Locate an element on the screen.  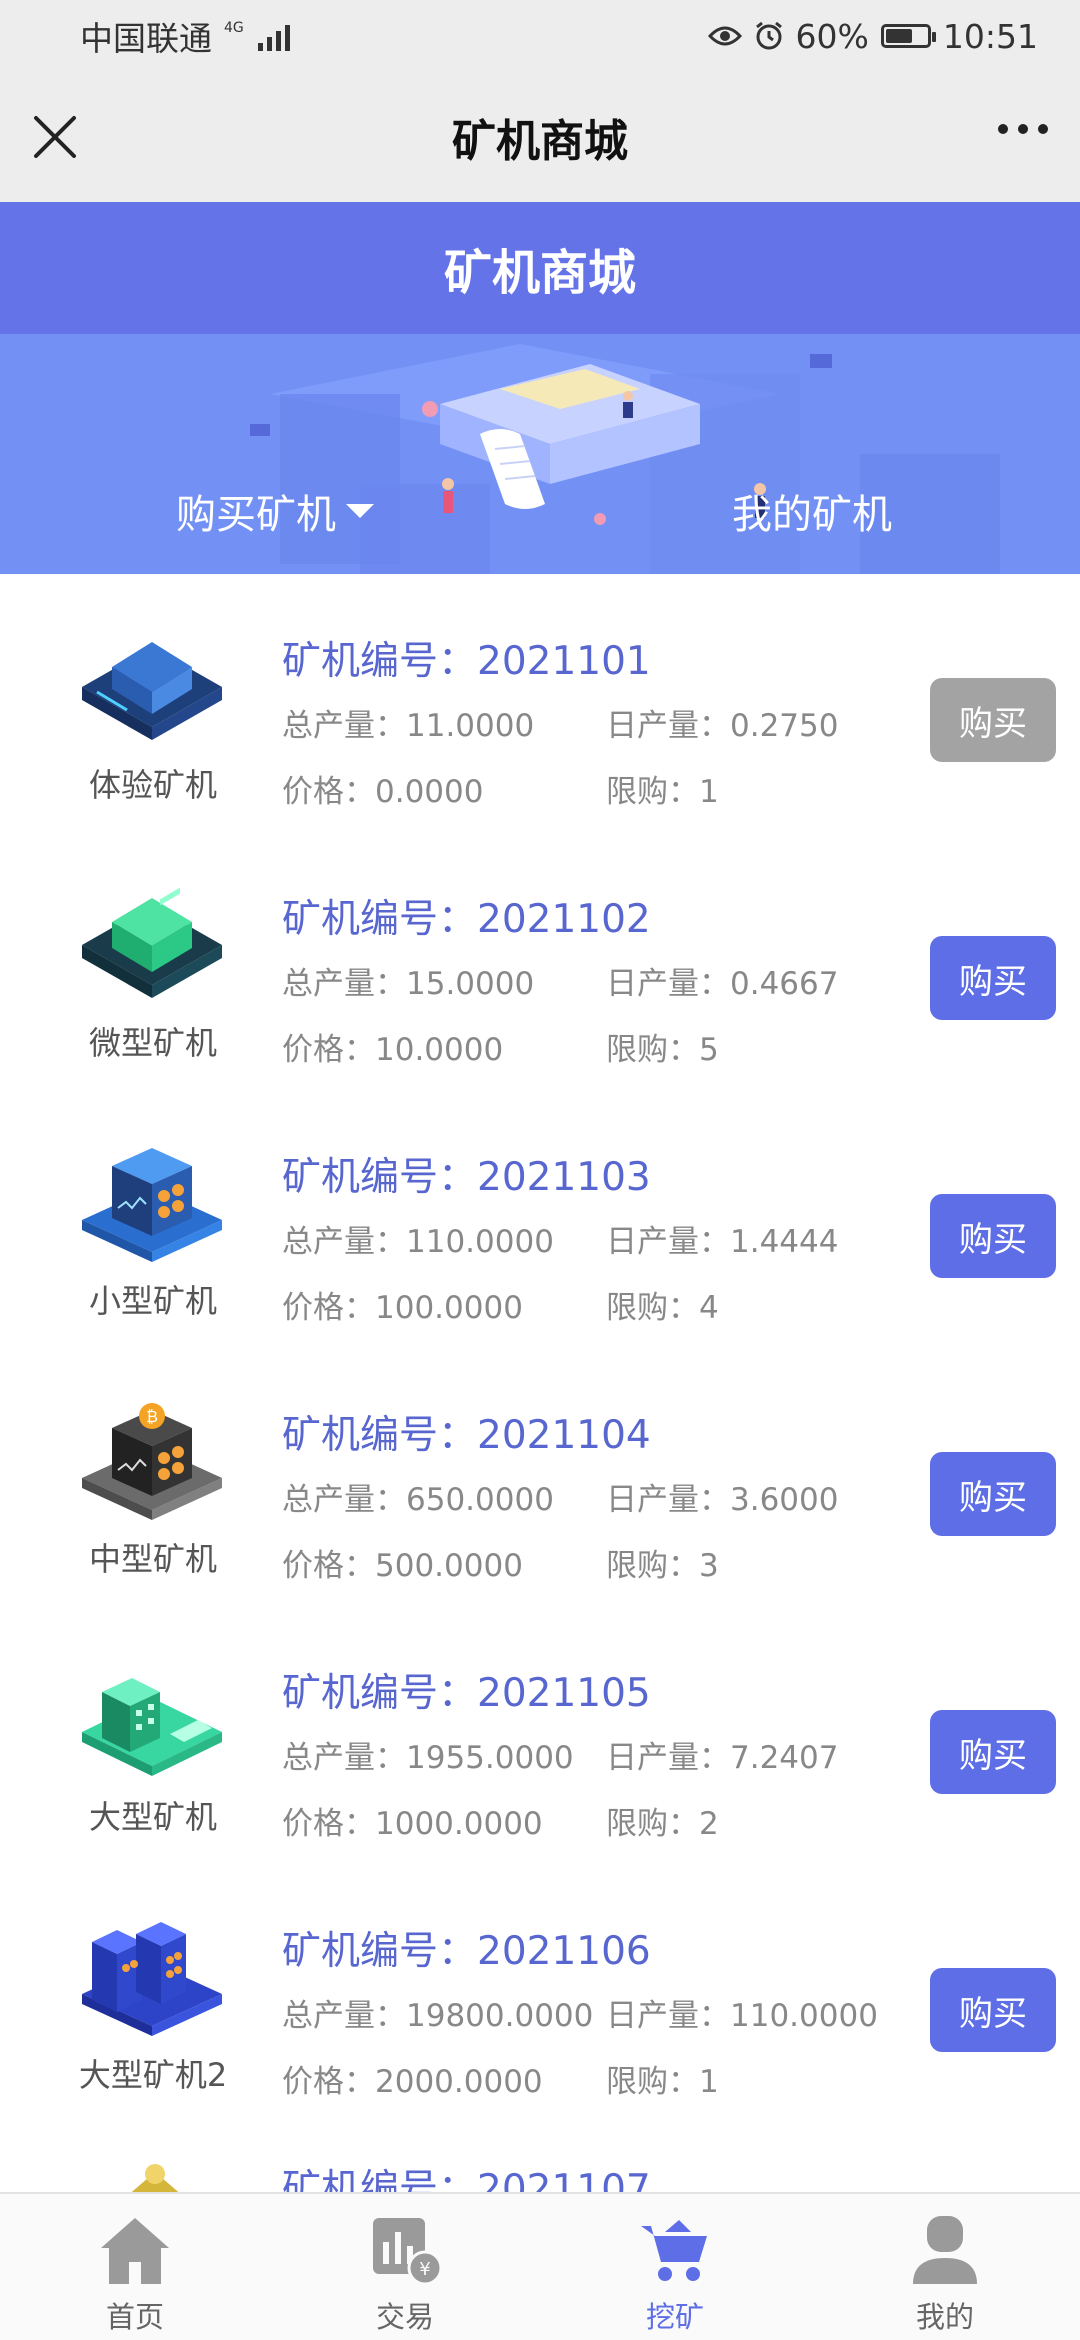
tab-trade: ¥ 交易 is located at coordinates (405, 2267).